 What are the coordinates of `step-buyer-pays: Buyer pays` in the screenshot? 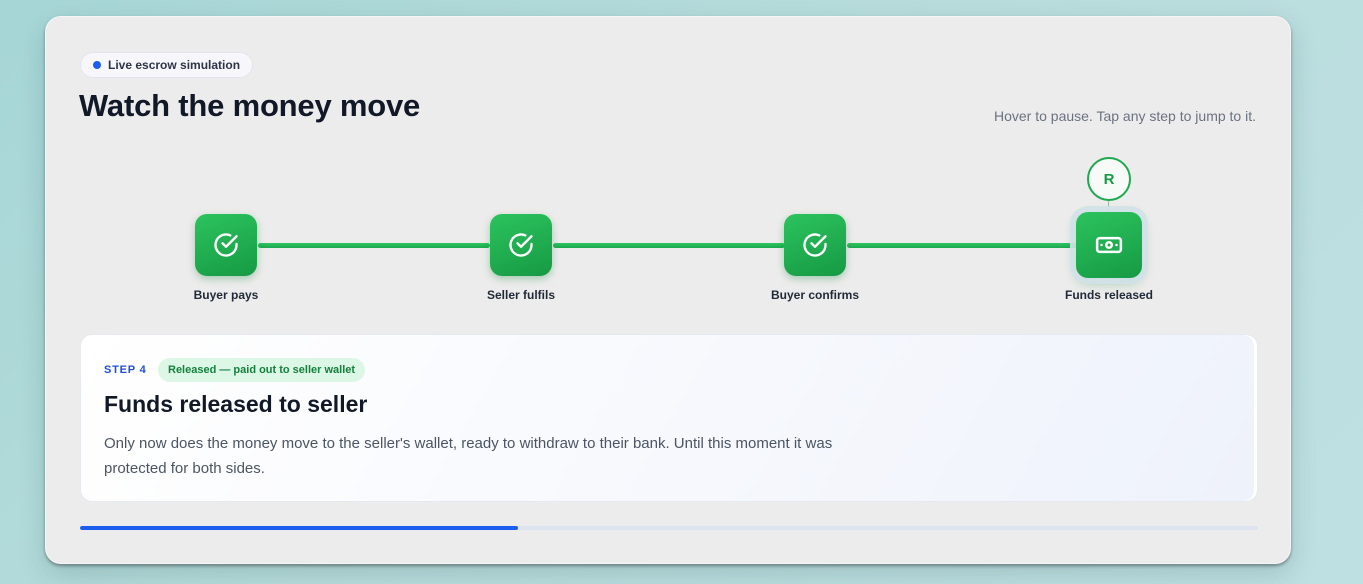 It's located at (226, 258).